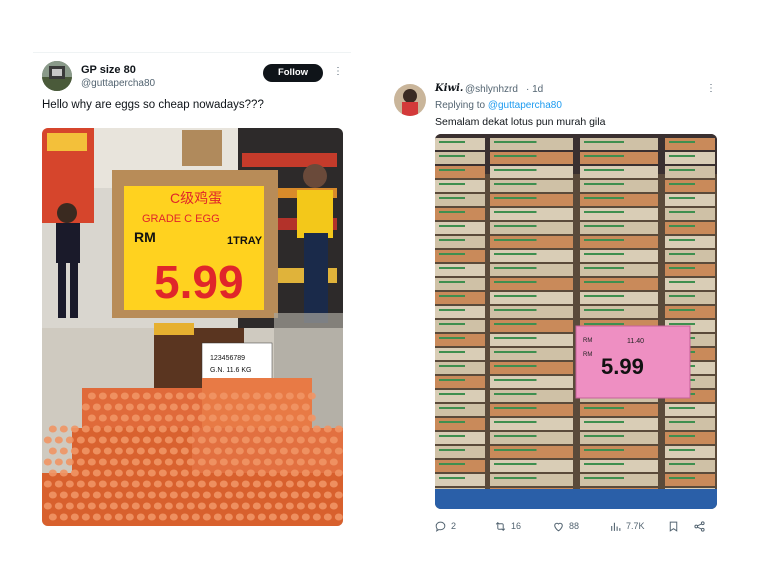  I want to click on bookmark-button, so click(673, 526).